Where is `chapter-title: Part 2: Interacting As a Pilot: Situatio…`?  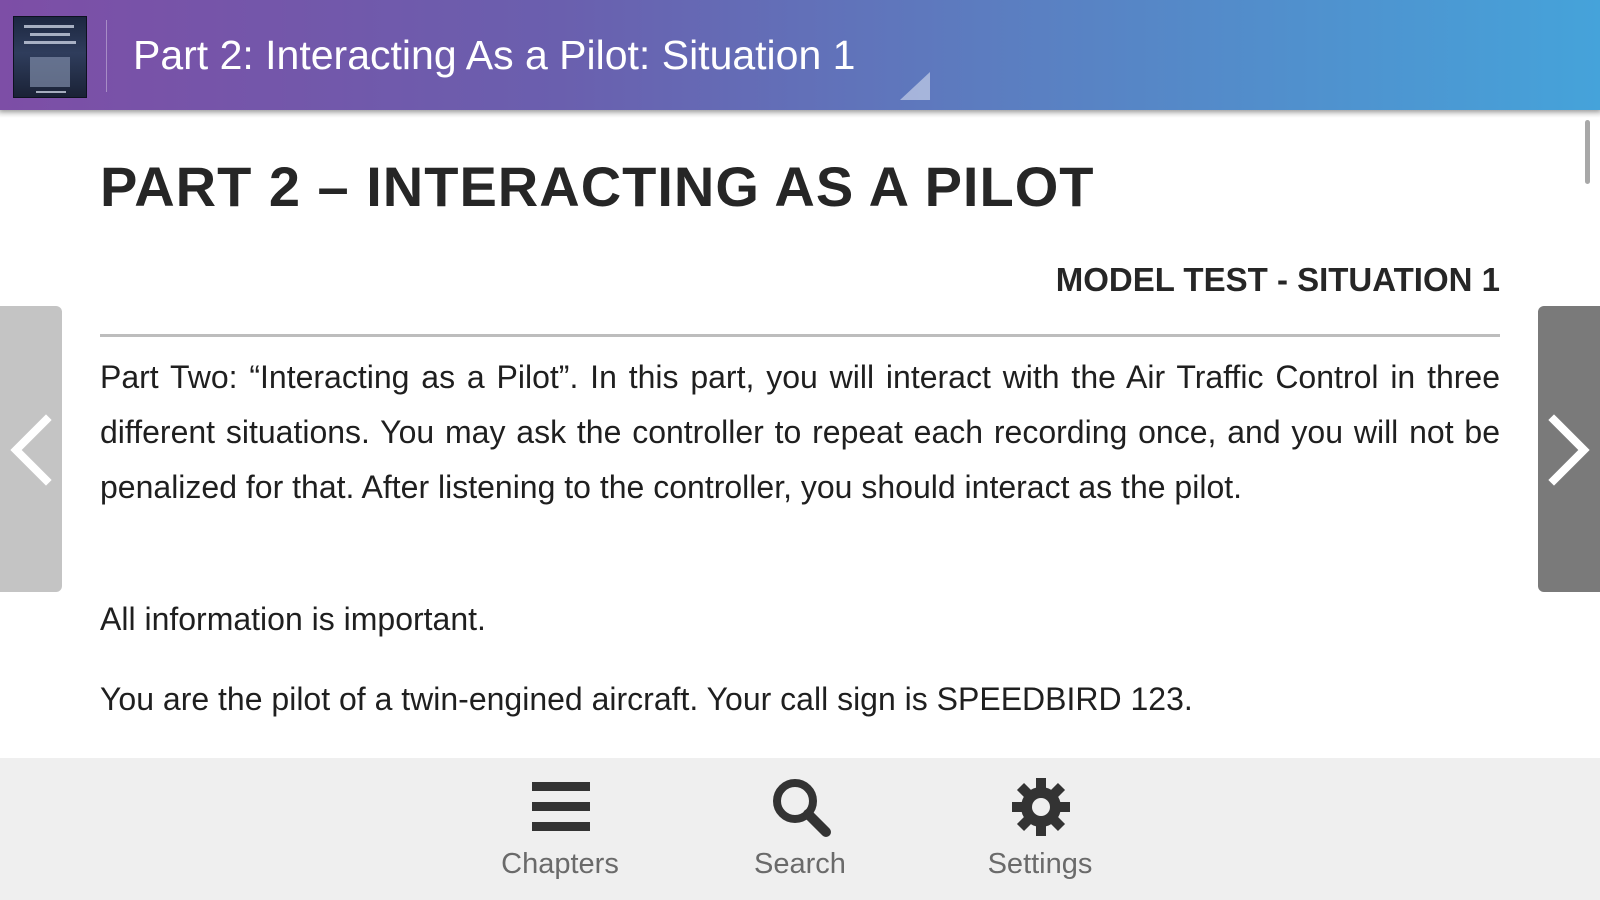
chapter-title: Part 2: Interacting As a Pilot: Situatio… is located at coordinates (494, 55).